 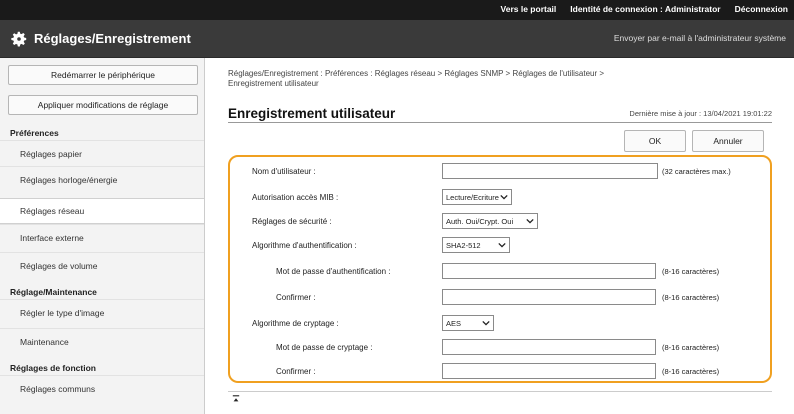 I want to click on bottom-divider, so click(x=500, y=391).